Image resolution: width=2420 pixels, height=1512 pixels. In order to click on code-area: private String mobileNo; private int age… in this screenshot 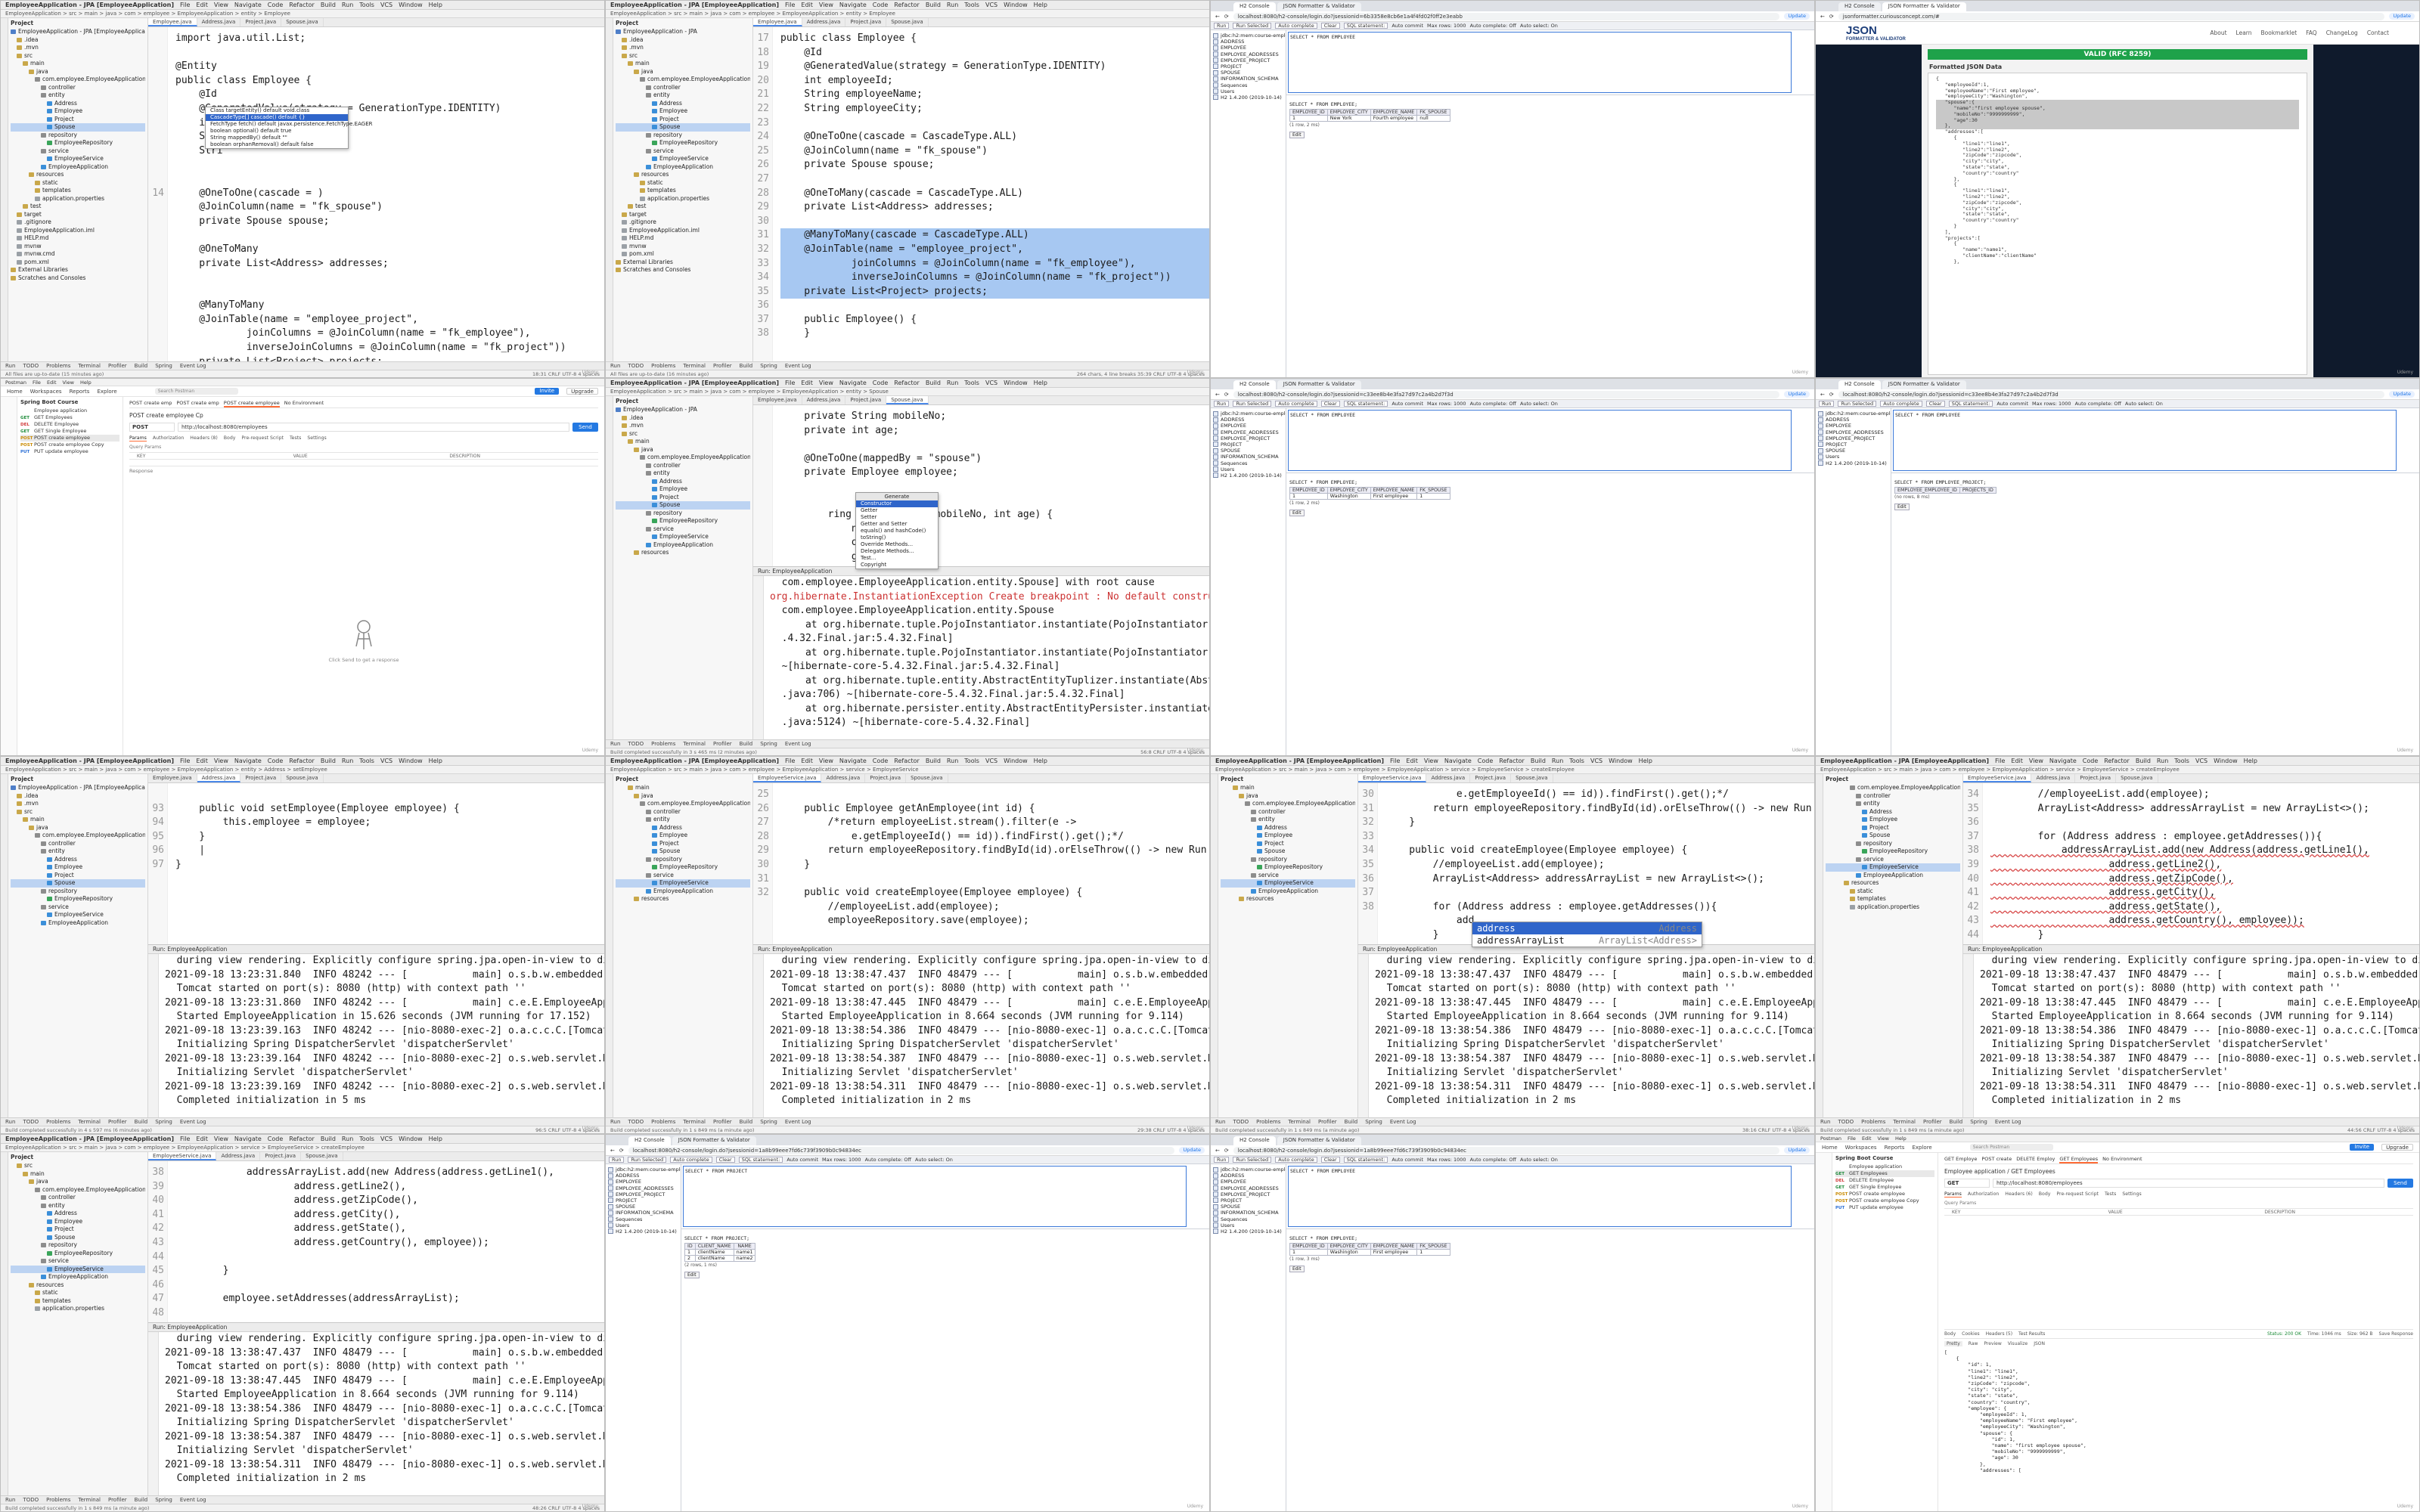, I will do `click(981, 485)`.